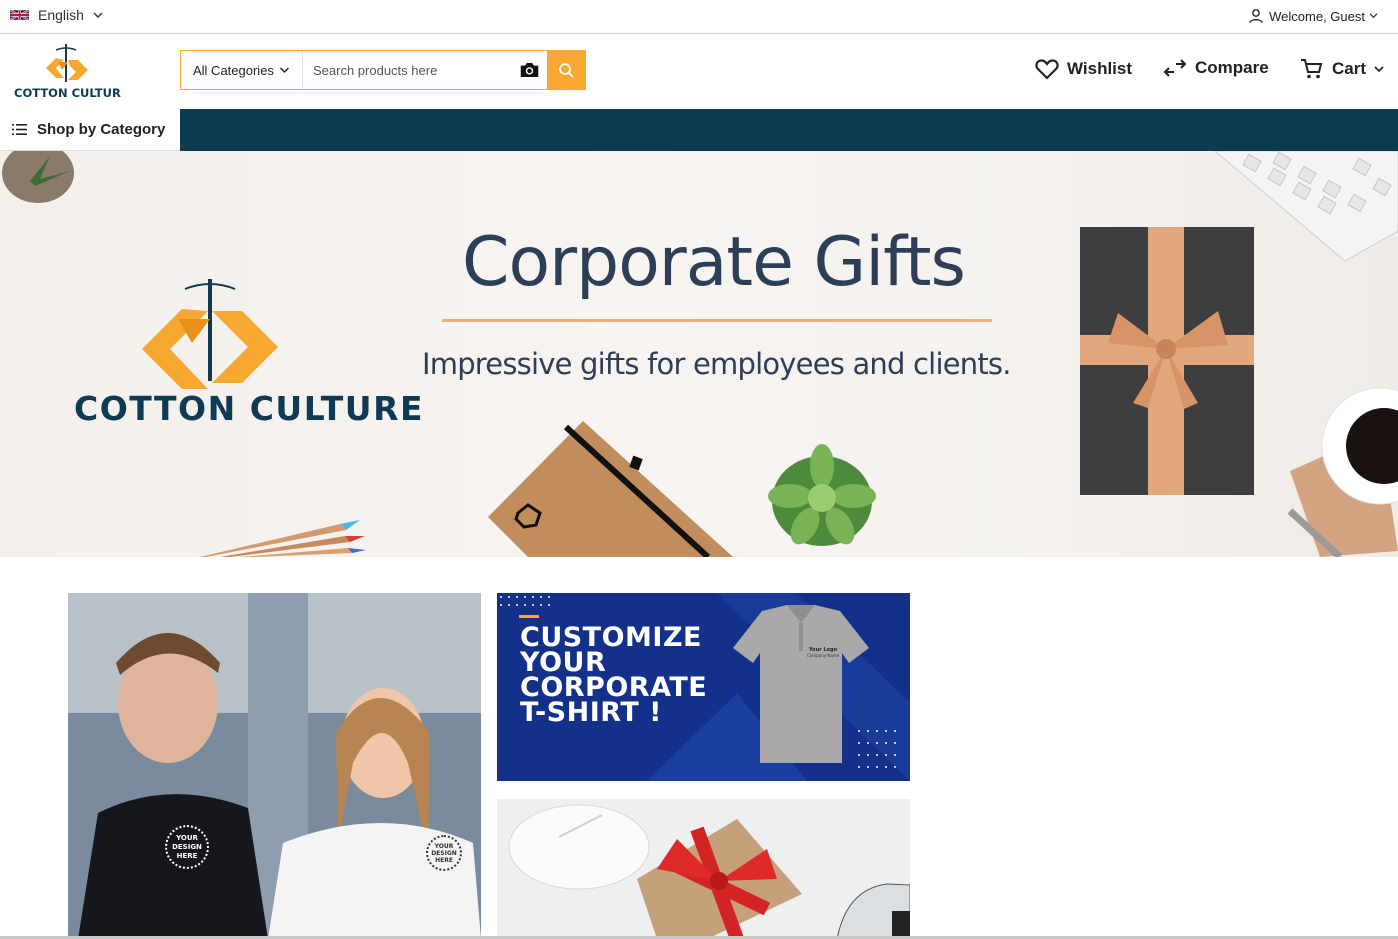 This screenshot has height=939, width=1398. I want to click on plant-image, so click(38, 177).